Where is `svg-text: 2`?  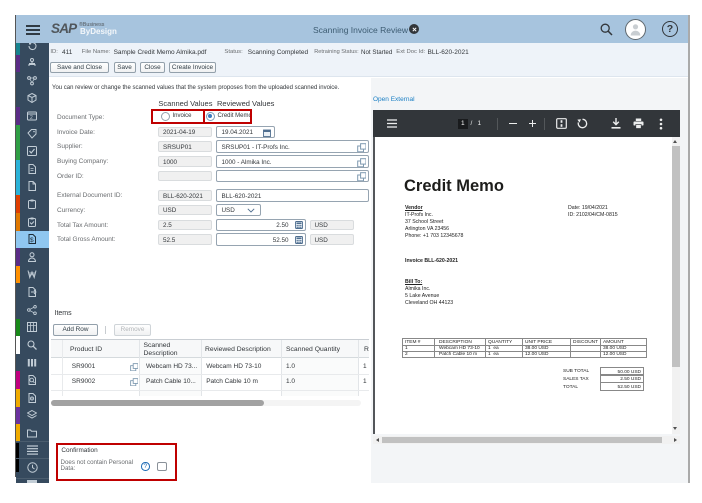
svg-text: 2 is located at coordinates (31, 118).